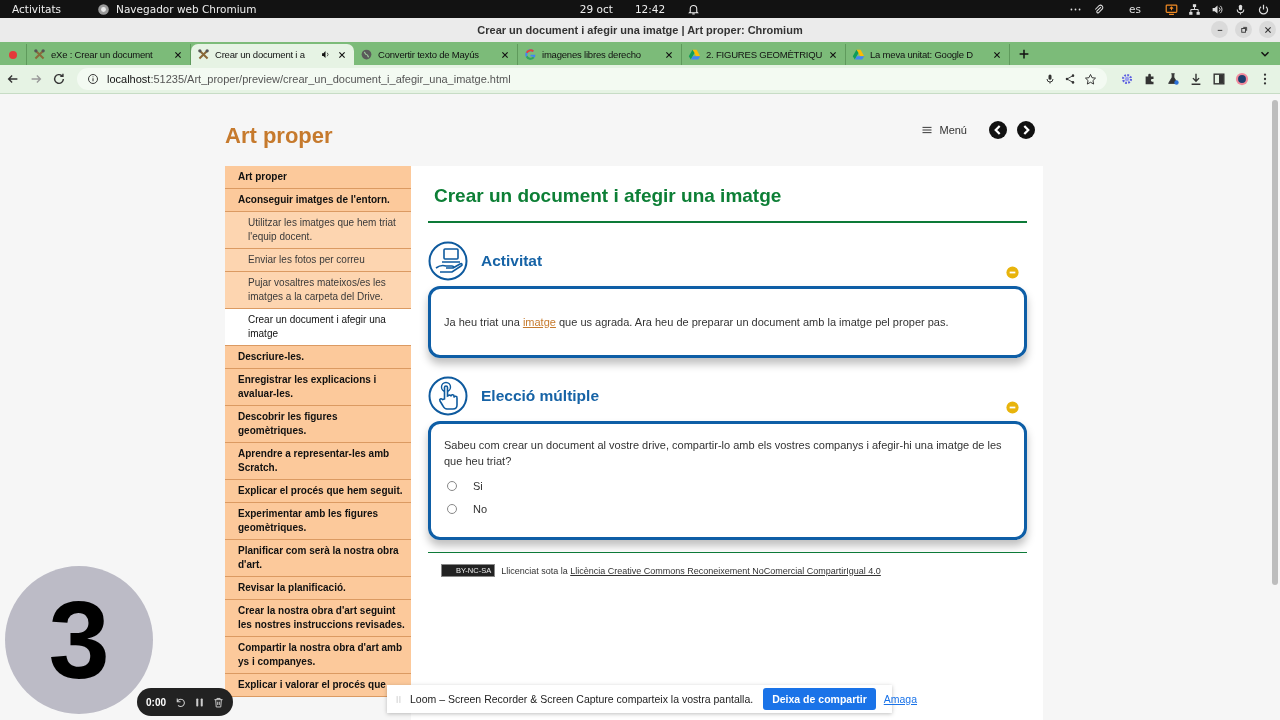 The height and width of the screenshot is (720, 1280). What do you see at coordinates (398, 699) in the screenshot?
I see `drag-handle-icon` at bounding box center [398, 699].